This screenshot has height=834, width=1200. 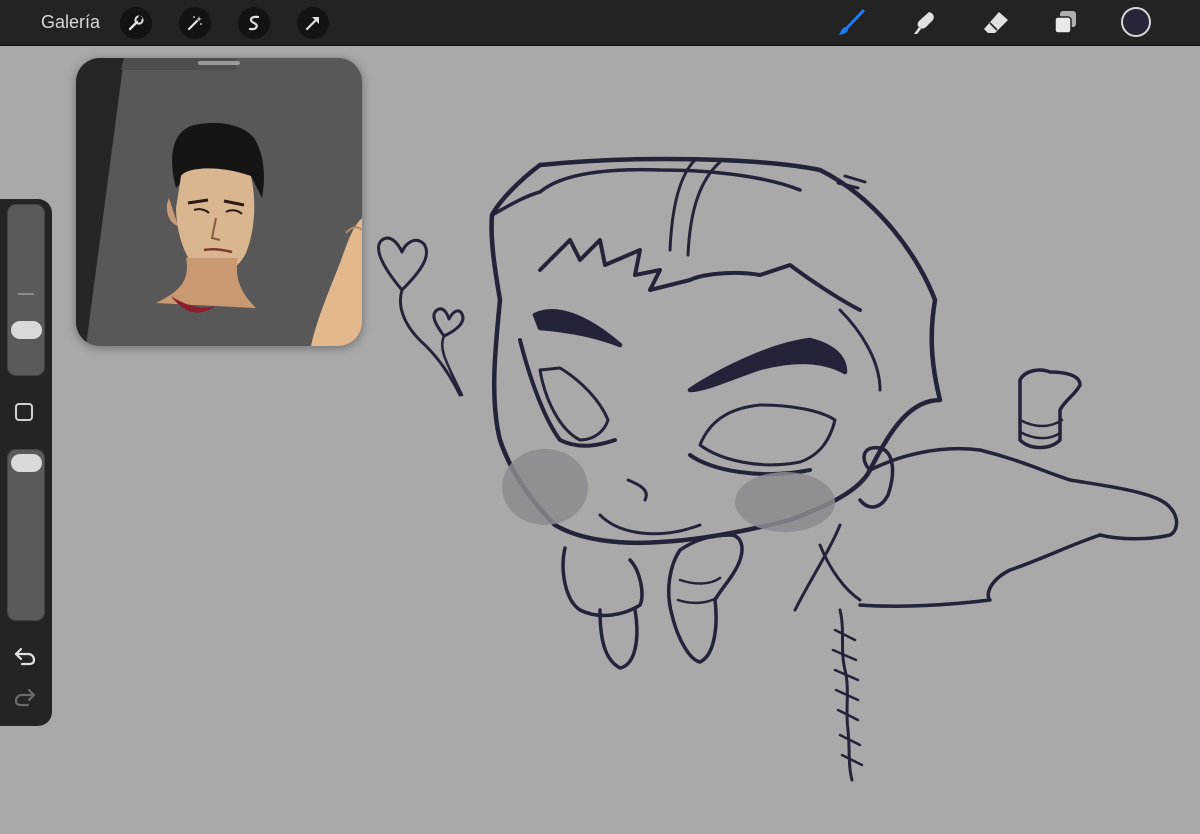 What do you see at coordinates (1066, 23) in the screenshot?
I see `layers-icon` at bounding box center [1066, 23].